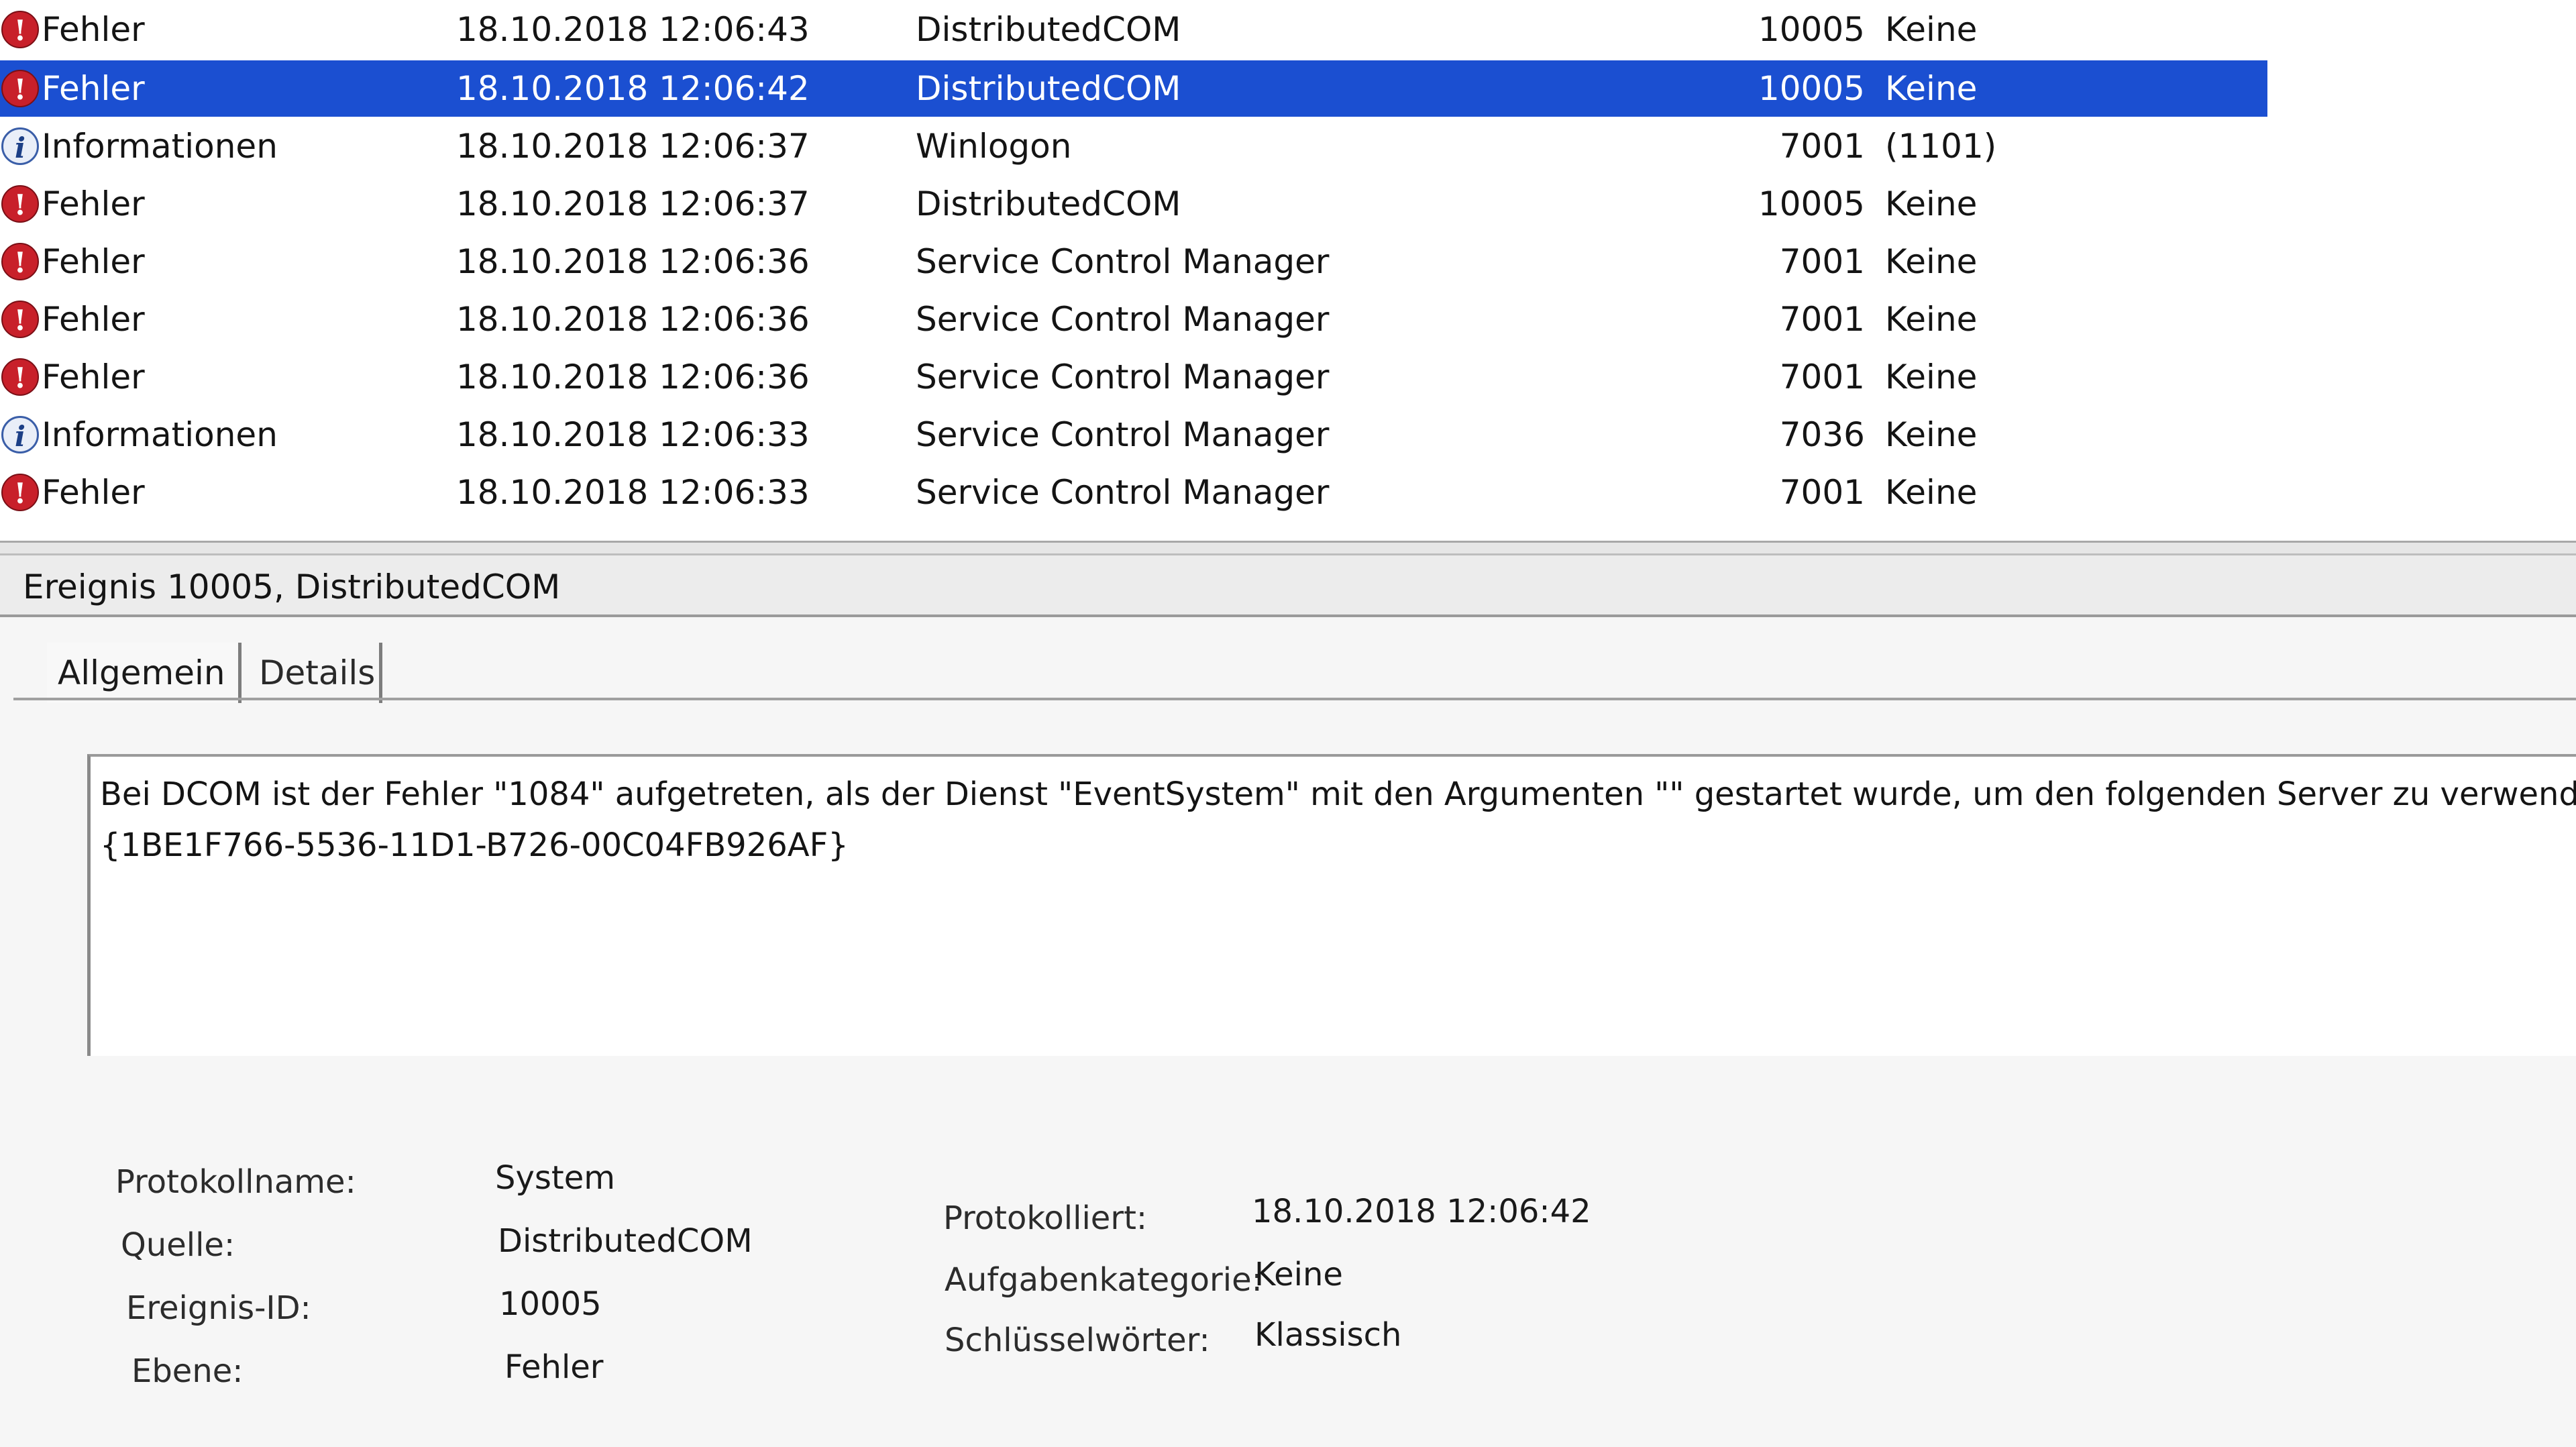 This screenshot has height=1447, width=2576. Describe the element at coordinates (633, 89) in the screenshot. I see `event-datetime: 18.10.2018 12:06:42` at that location.